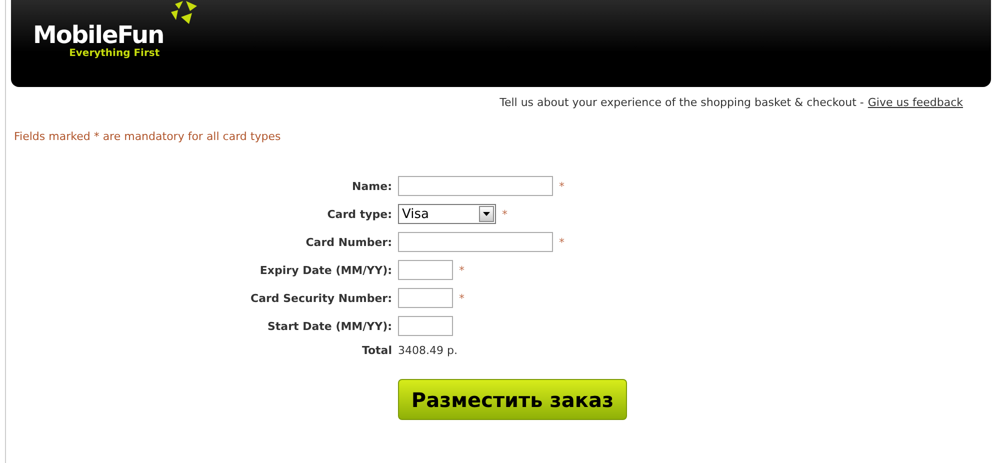 The image size is (995, 463). I want to click on logo-text: MobileFun, so click(98, 35).